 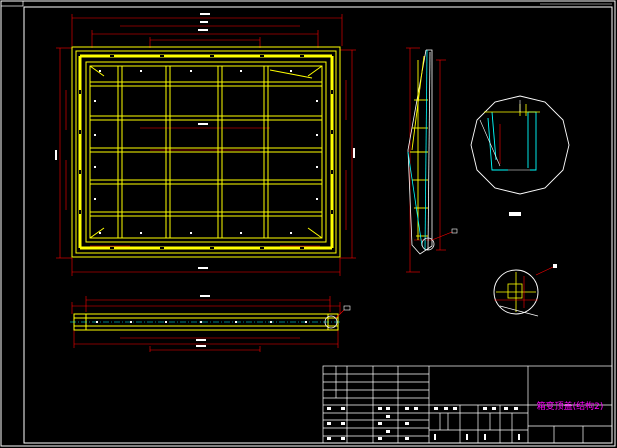 I want to click on detail-b-leader, so click(x=544, y=271).